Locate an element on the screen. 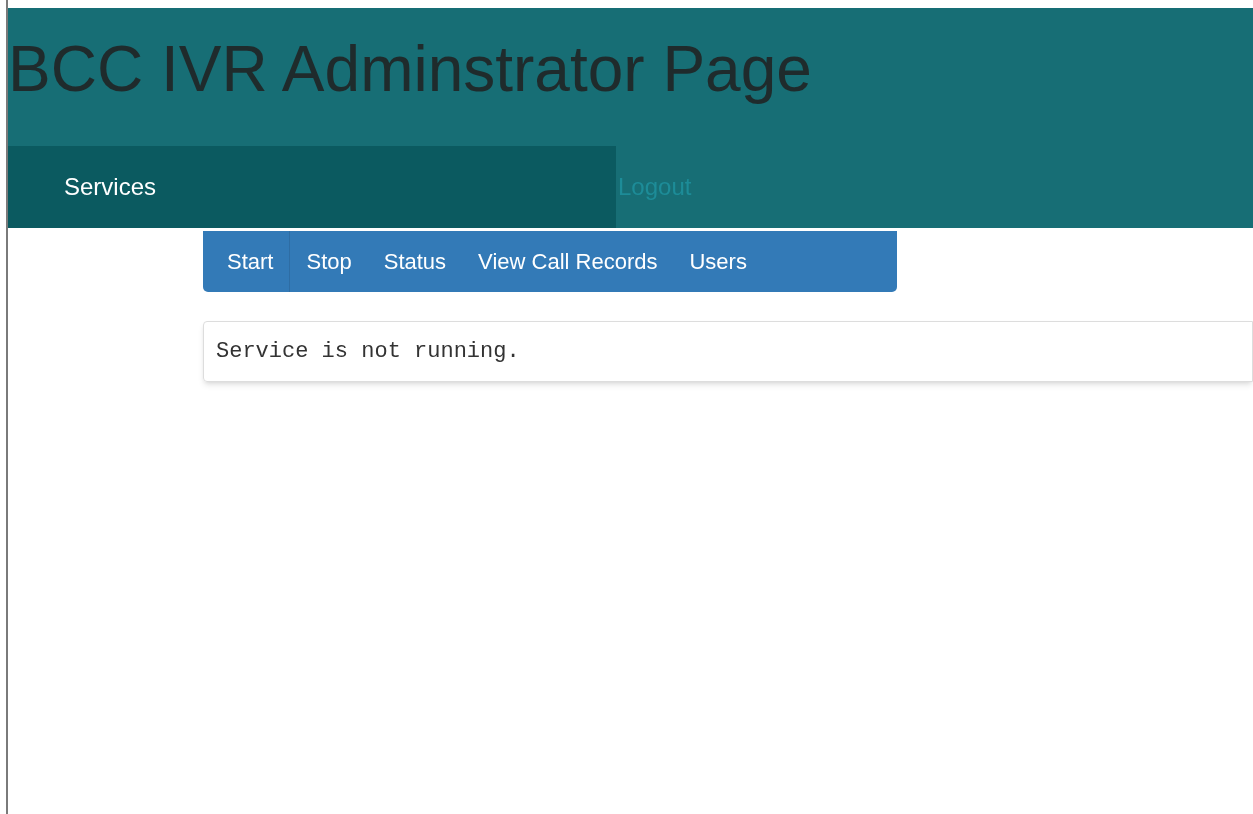  sub-nav-link: View Call Records is located at coordinates (568, 261).